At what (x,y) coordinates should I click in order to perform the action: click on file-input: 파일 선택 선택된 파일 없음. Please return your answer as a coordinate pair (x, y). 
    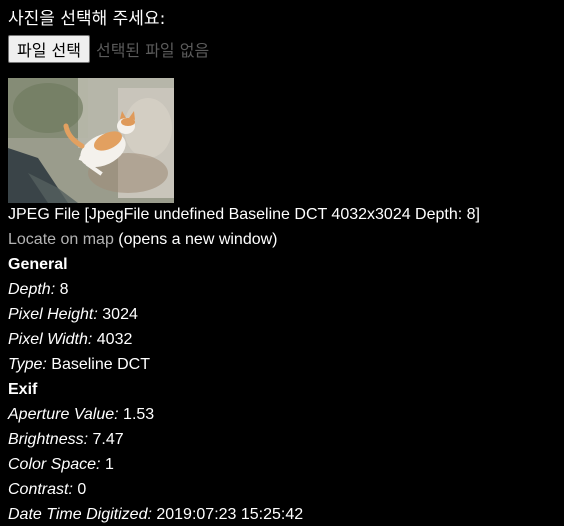
    Looking at the image, I should click on (108, 49).